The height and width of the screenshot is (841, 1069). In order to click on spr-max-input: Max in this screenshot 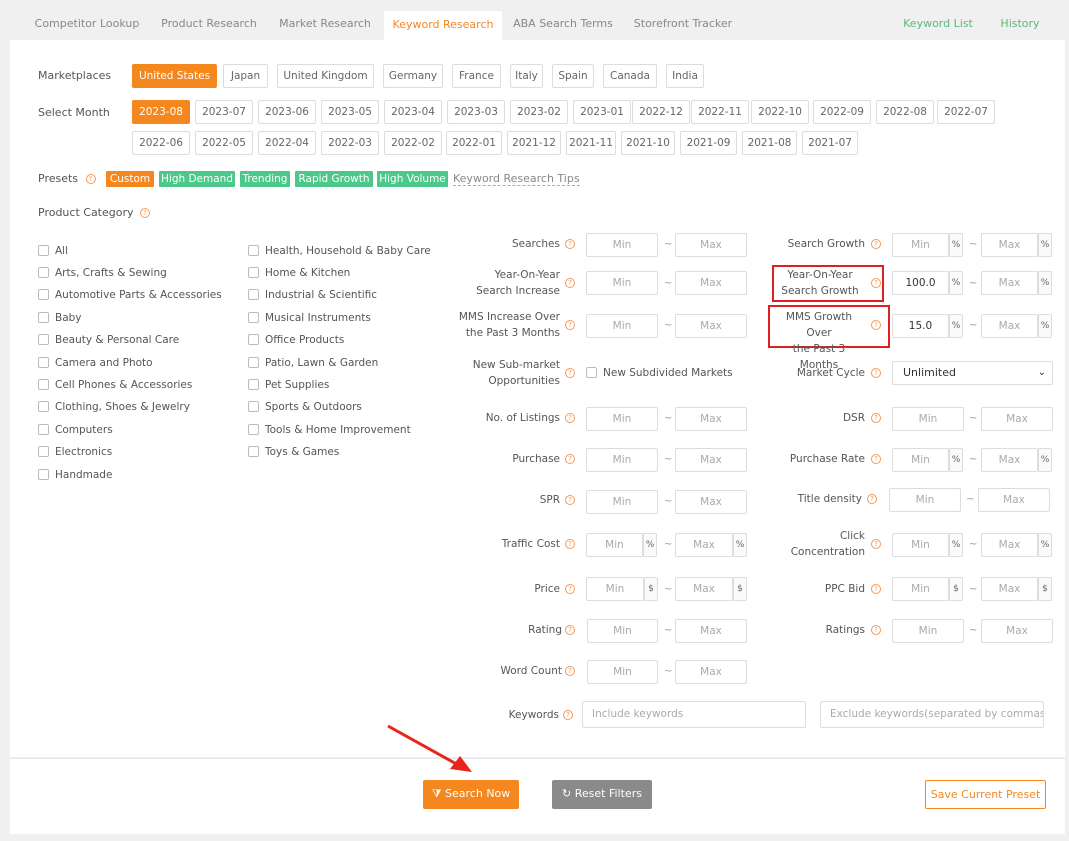, I will do `click(711, 502)`.